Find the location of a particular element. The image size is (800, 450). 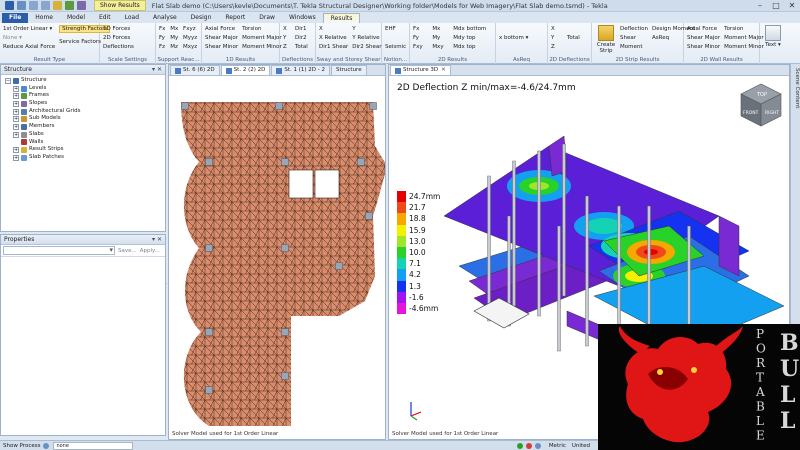

create-strip-button: Create Strip is located at coordinates (606, 39).